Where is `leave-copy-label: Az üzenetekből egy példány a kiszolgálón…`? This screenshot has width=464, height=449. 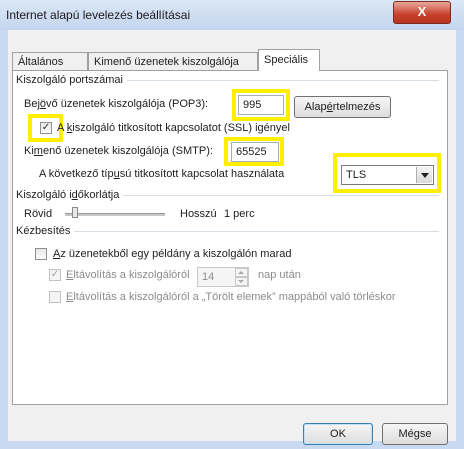 leave-copy-label: Az üzenetekből egy példány a kiszolgálón… is located at coordinates (172, 254).